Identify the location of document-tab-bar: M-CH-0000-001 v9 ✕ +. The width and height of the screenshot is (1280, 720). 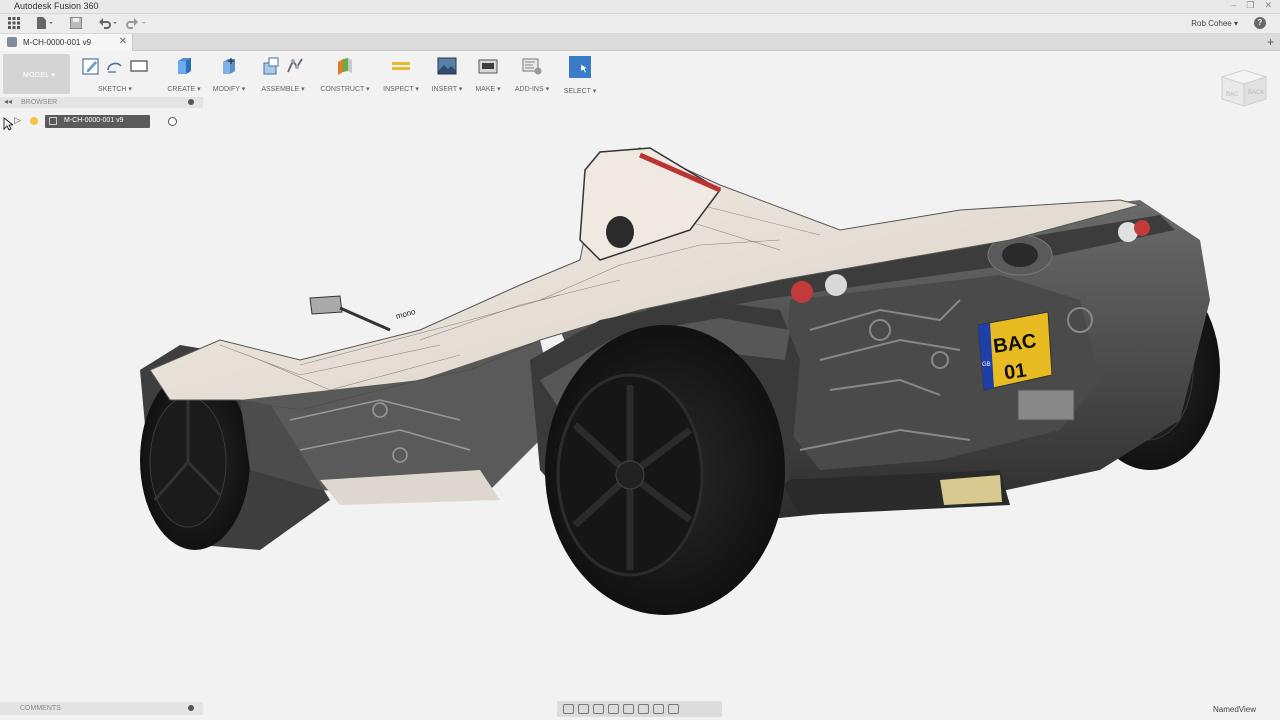
(640, 42).